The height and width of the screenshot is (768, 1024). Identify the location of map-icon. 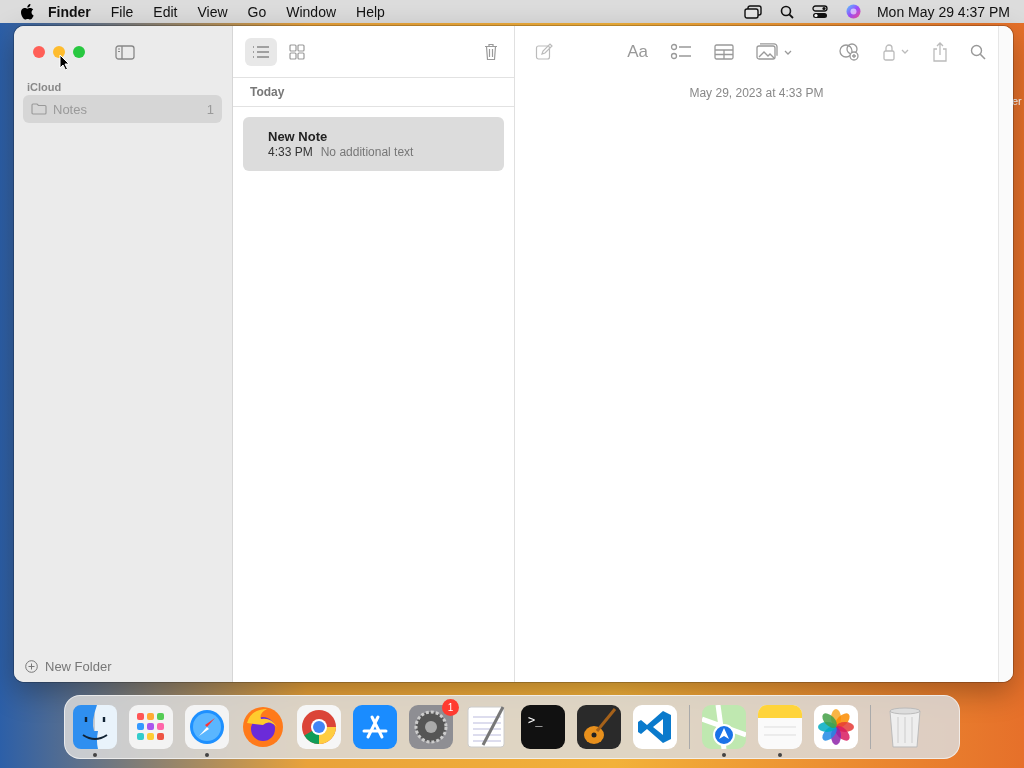
(724, 727).